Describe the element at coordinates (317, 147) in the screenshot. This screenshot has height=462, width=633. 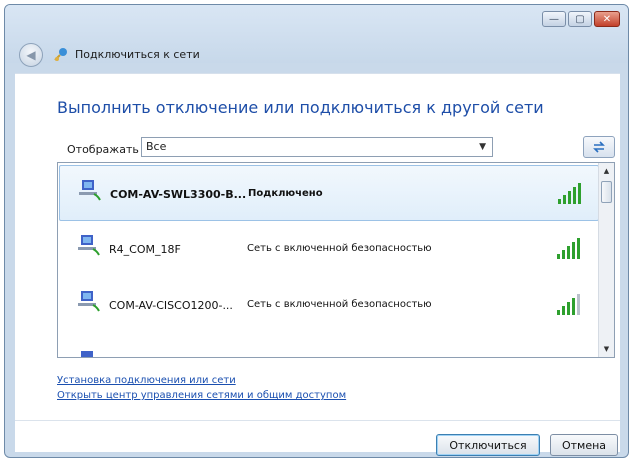
I see `filter-dropdown: Все ▼` at that location.